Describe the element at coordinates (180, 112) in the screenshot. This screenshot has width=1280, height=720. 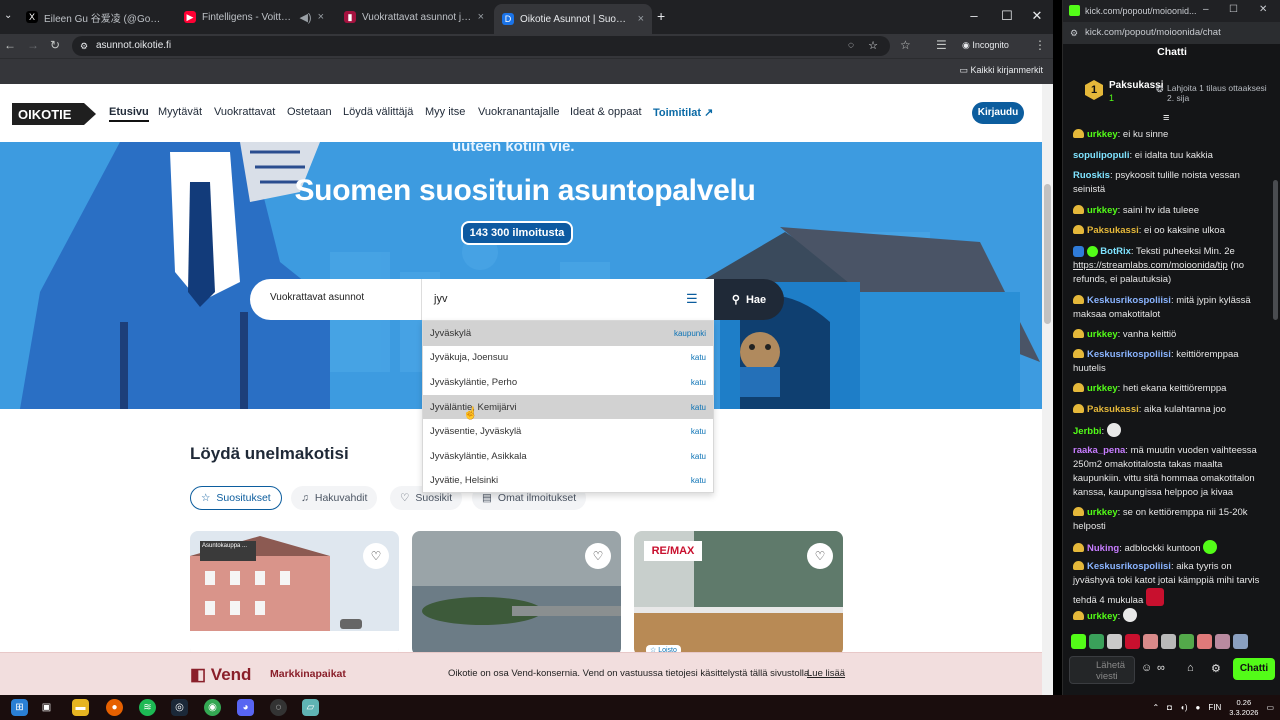
I see `nav-myytavat: Myytävät` at that location.